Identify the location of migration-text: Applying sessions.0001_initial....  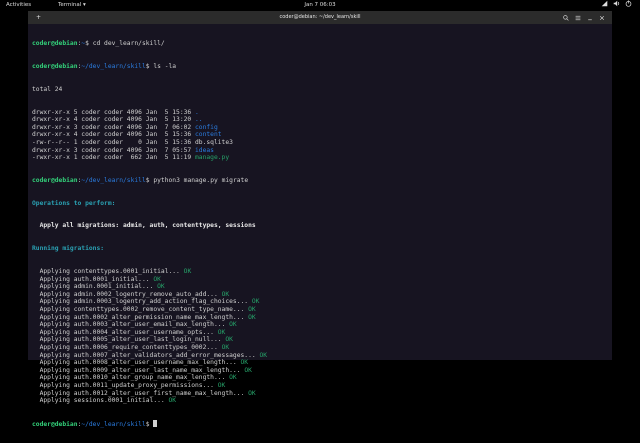
(100, 401).